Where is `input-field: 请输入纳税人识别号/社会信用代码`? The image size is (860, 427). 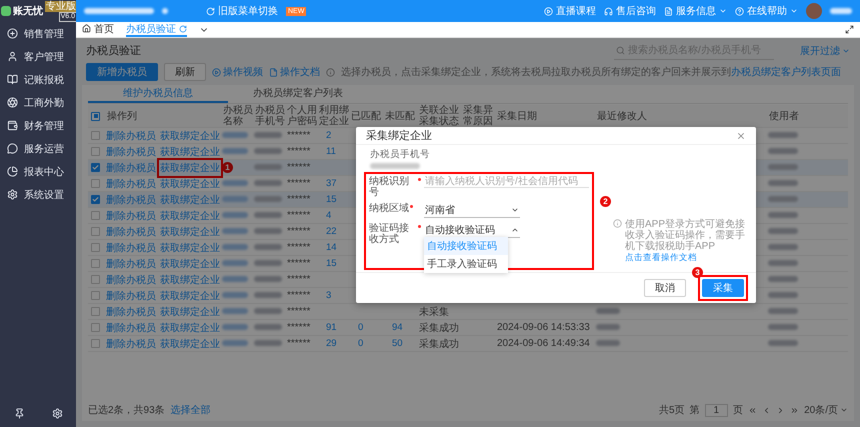
input-field: 请输入纳税人识别号/社会信用代码 is located at coordinates (506, 182).